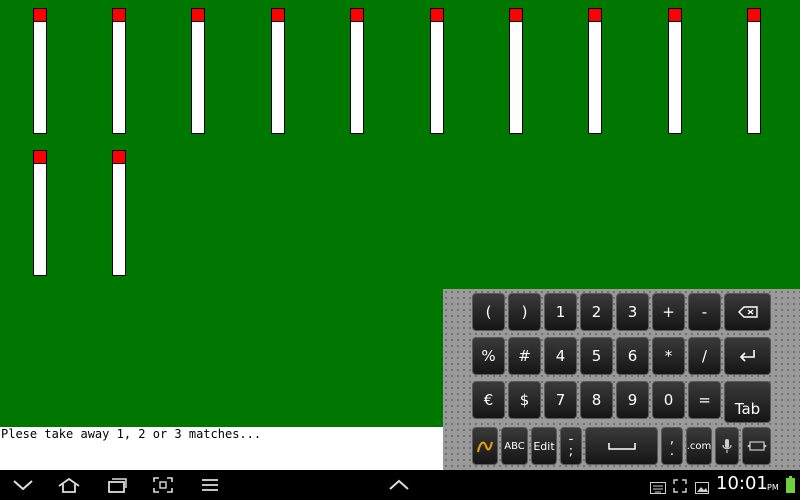 The height and width of the screenshot is (500, 800). I want to click on key-8: 8, so click(596, 400).